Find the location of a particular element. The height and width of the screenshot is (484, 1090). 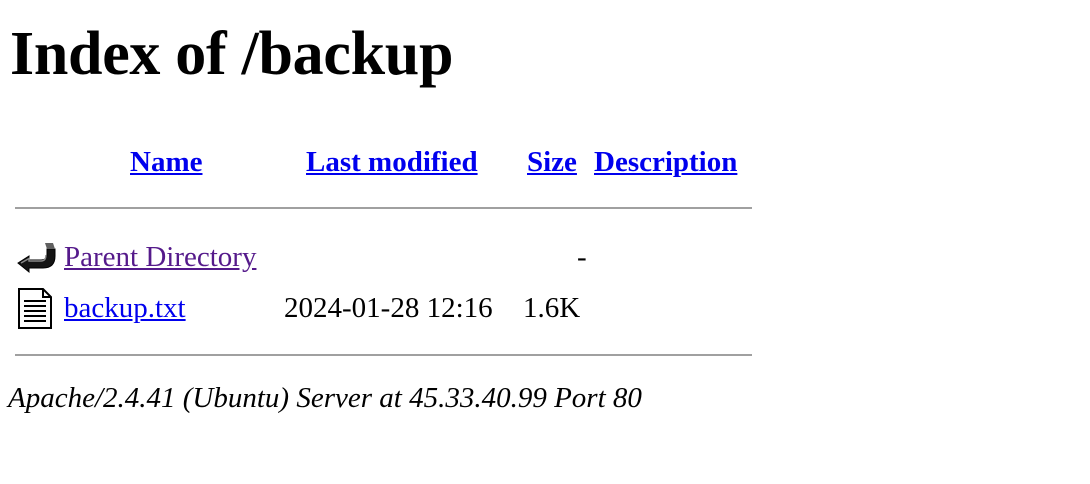

page-title: Index of /backup is located at coordinates (232, 54).